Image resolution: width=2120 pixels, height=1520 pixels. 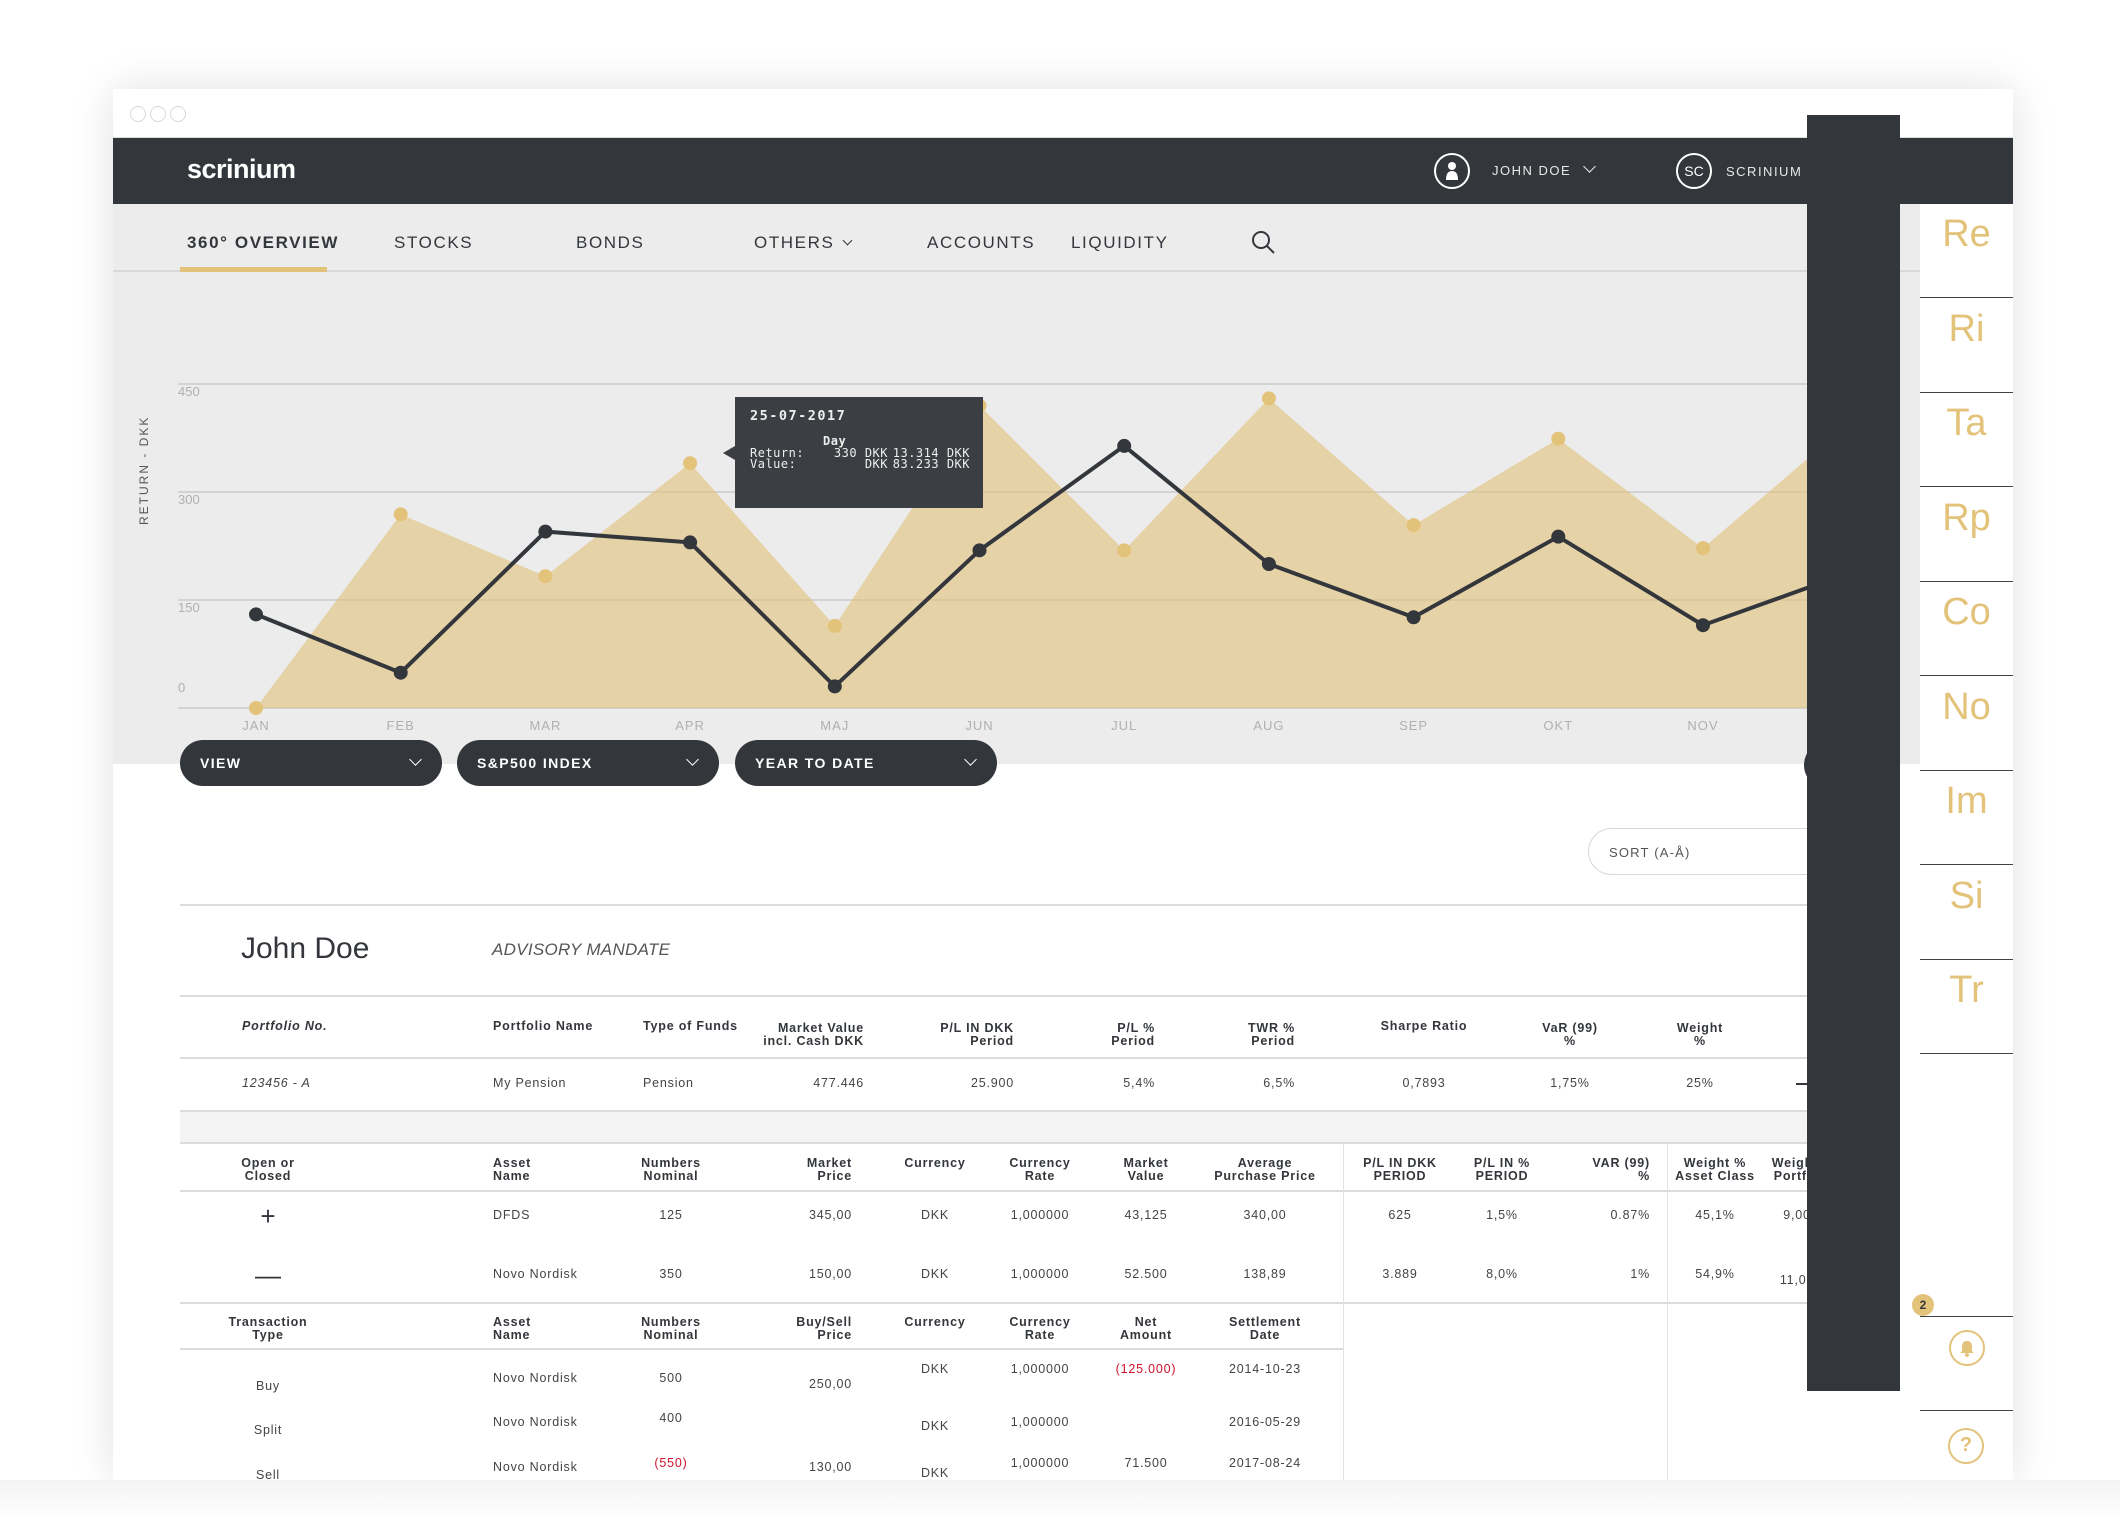 I want to click on sidebar-item-import-export: Im Import/Export, so click(x=1966, y=818).